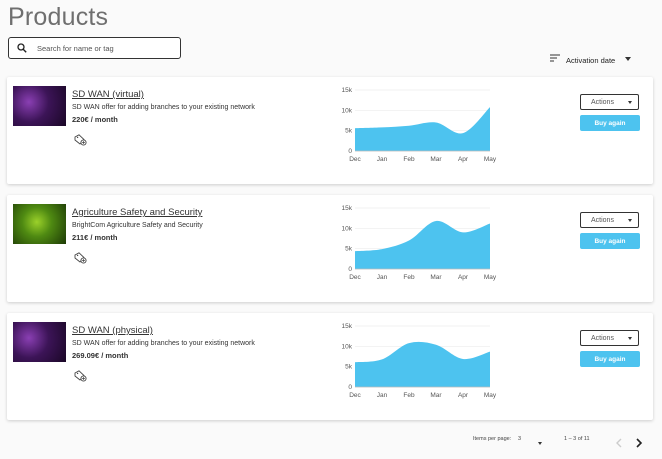  Describe the element at coordinates (555, 57) in the screenshot. I see `sort-icon` at that location.